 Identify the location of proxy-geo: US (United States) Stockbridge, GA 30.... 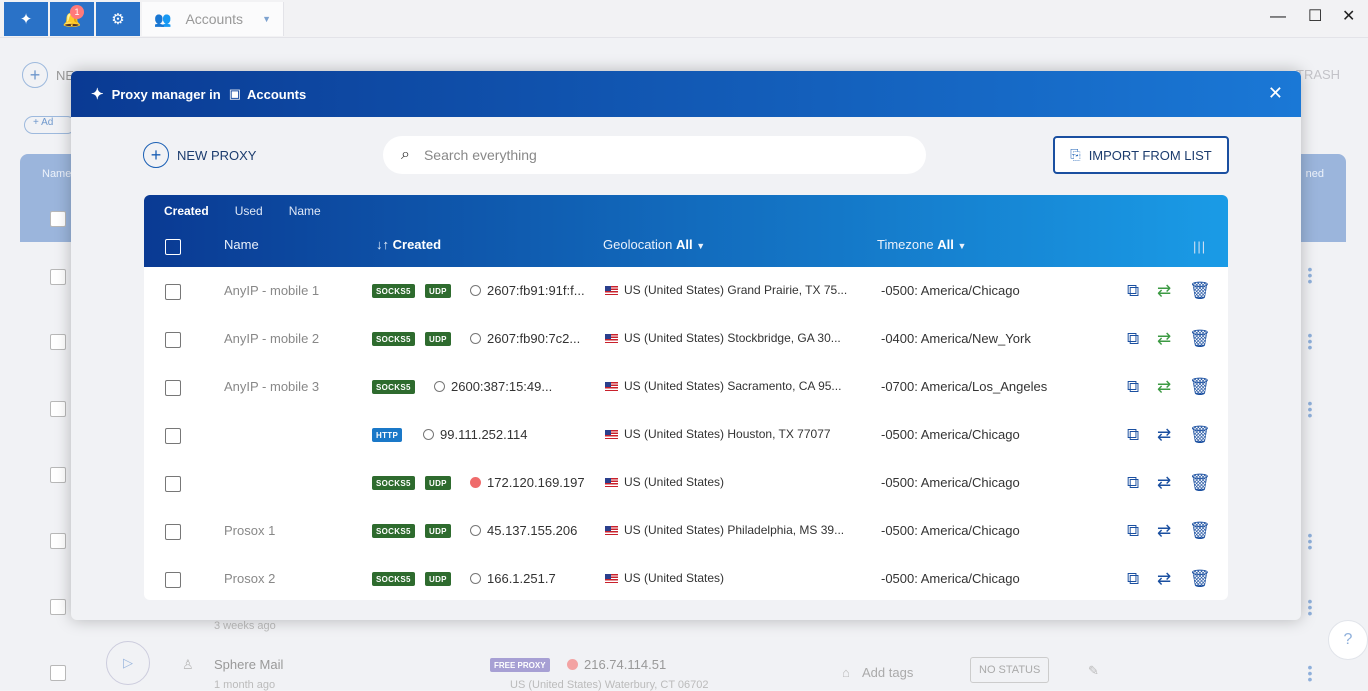
(723, 338).